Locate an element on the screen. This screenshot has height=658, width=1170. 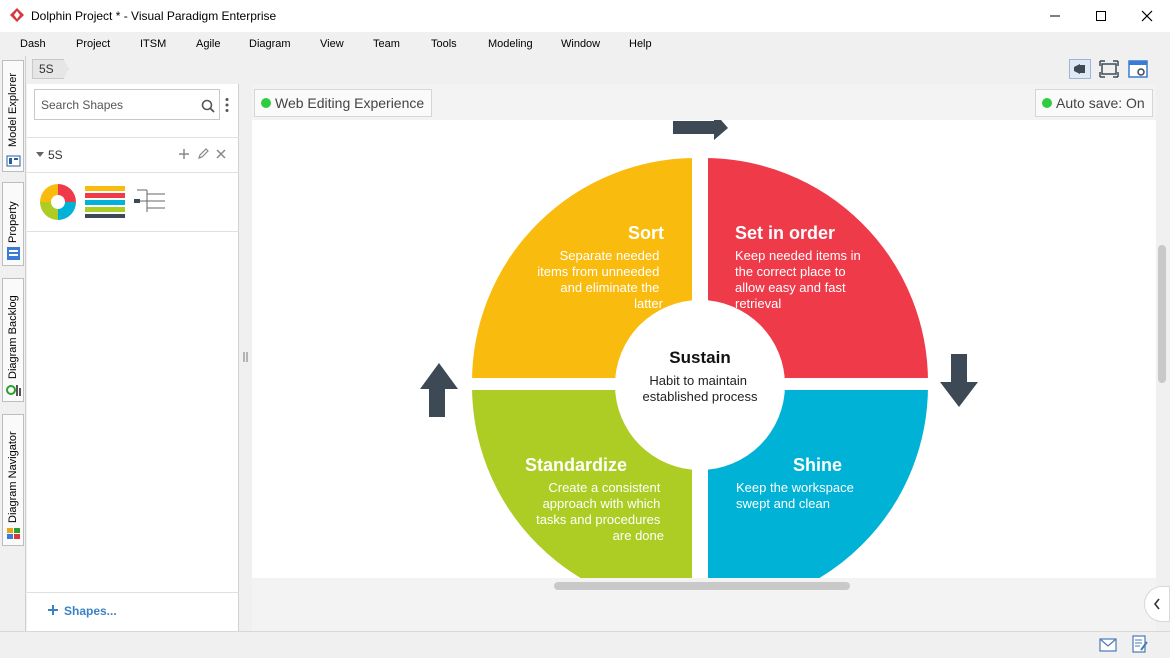
close-button is located at coordinates (1147, 16).